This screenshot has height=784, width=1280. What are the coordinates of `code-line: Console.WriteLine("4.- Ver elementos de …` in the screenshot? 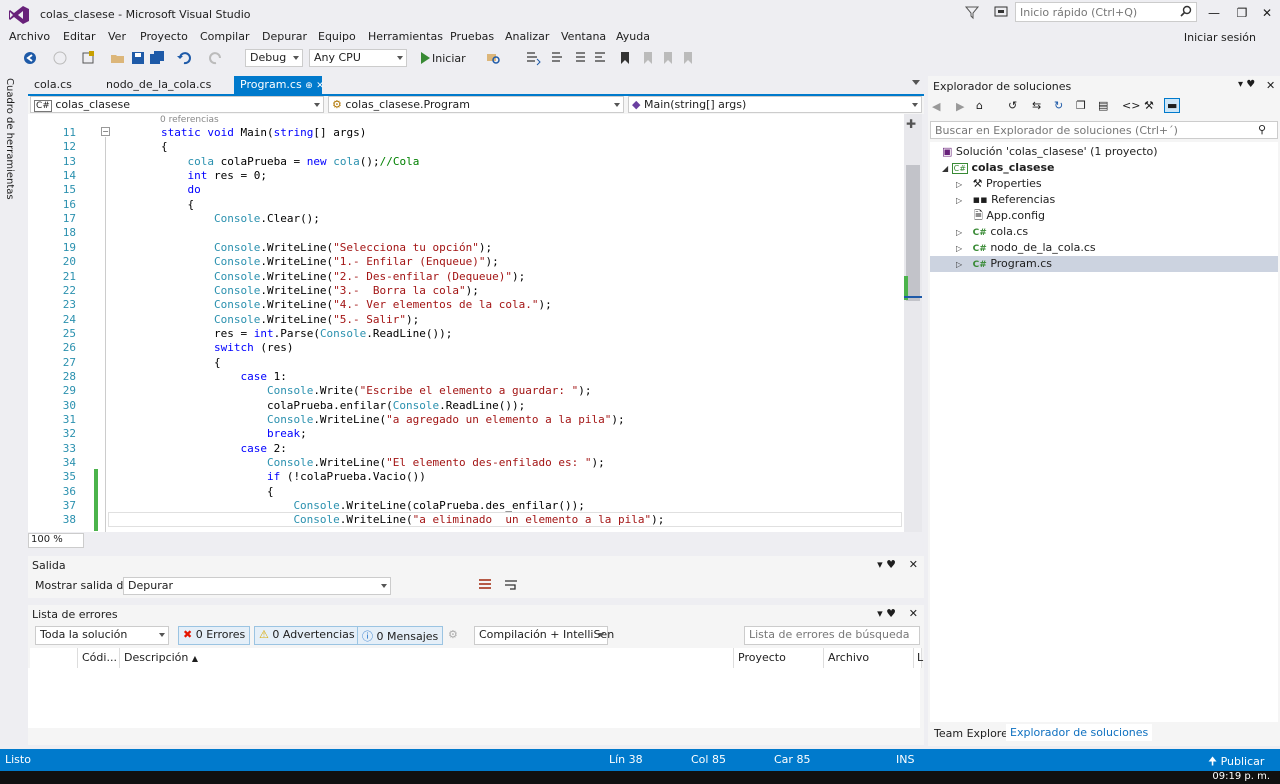 It's located at (503, 305).